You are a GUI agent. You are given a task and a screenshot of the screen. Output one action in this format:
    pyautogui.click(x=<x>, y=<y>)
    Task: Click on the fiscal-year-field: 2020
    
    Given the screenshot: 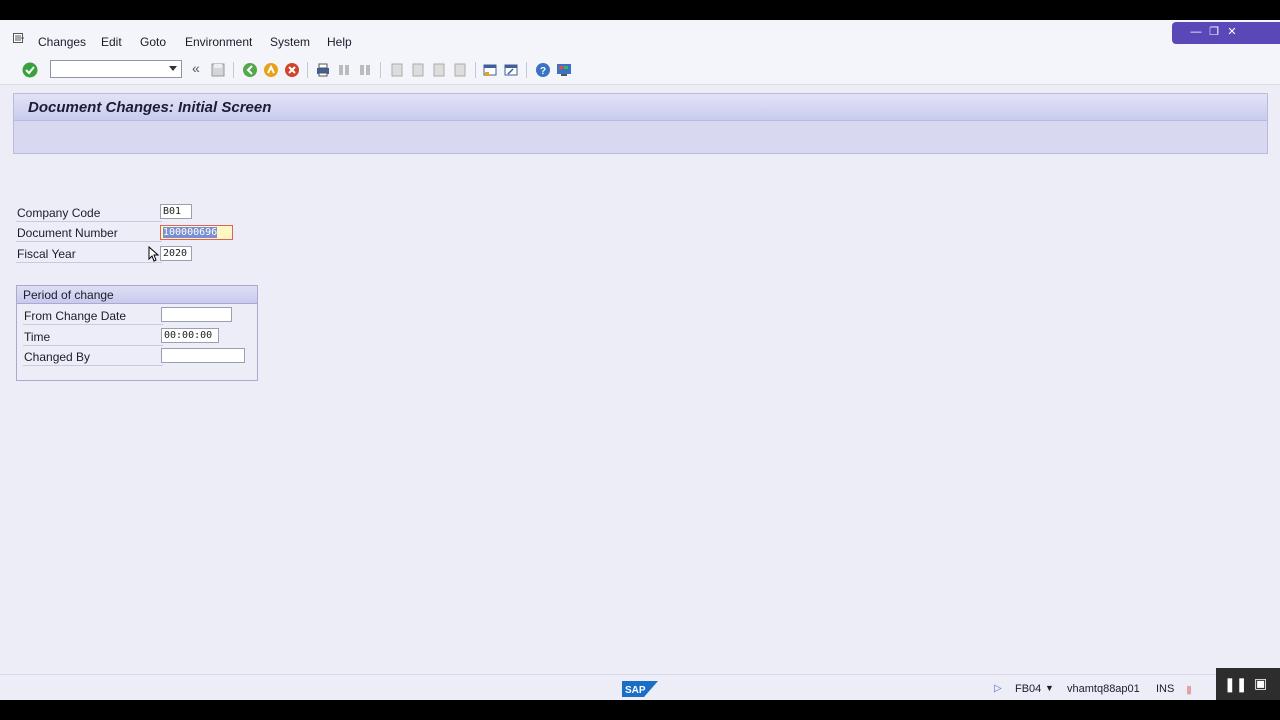 What is the action you would take?
    pyautogui.click(x=176, y=253)
    